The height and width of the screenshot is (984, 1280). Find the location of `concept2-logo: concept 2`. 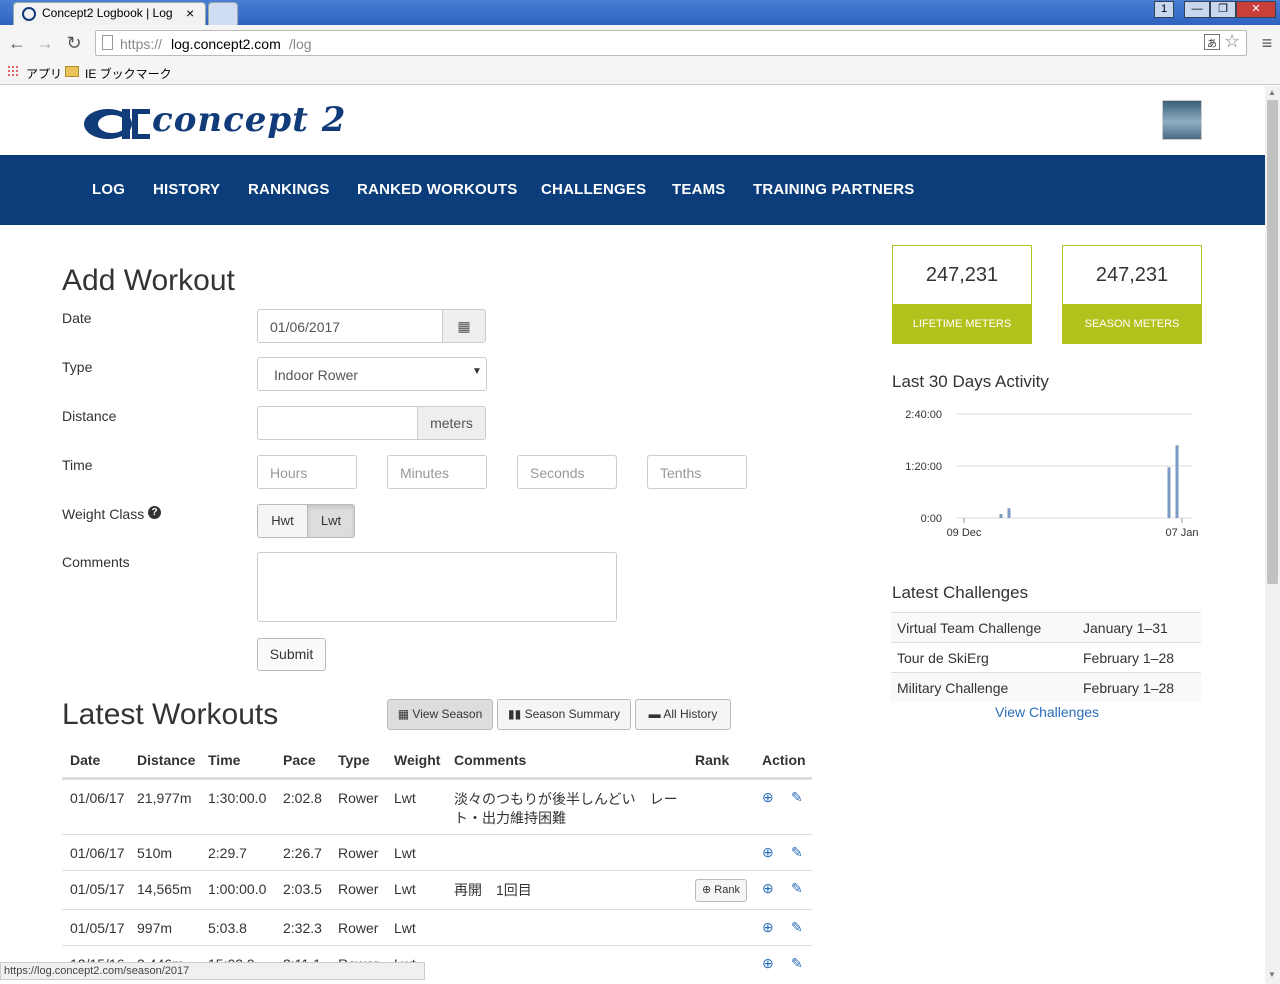

concept2-logo: concept 2 is located at coordinates (229, 121).